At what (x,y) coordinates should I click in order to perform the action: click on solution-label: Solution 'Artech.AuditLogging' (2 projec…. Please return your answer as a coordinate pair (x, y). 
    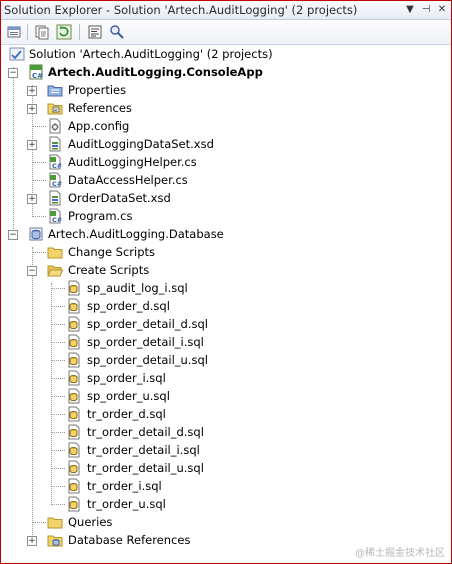
    Looking at the image, I should click on (151, 54).